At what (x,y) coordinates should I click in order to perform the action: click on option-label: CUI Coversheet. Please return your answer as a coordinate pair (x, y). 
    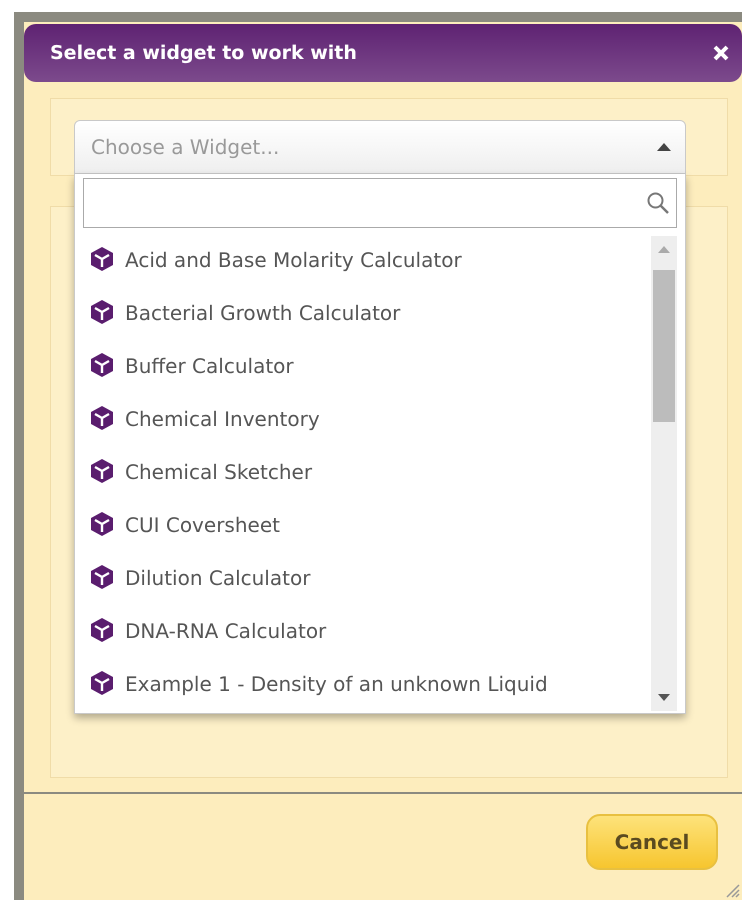
    Looking at the image, I should click on (202, 525).